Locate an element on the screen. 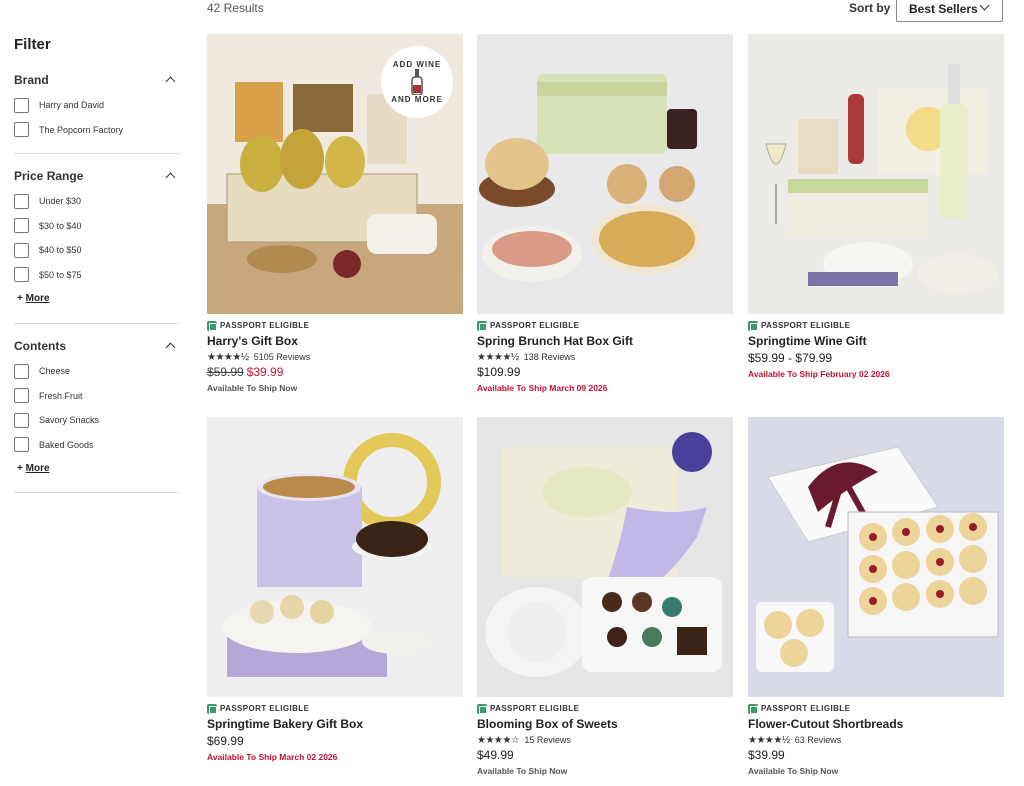 The height and width of the screenshot is (786, 1024). filter-title: Filter is located at coordinates (32, 44).